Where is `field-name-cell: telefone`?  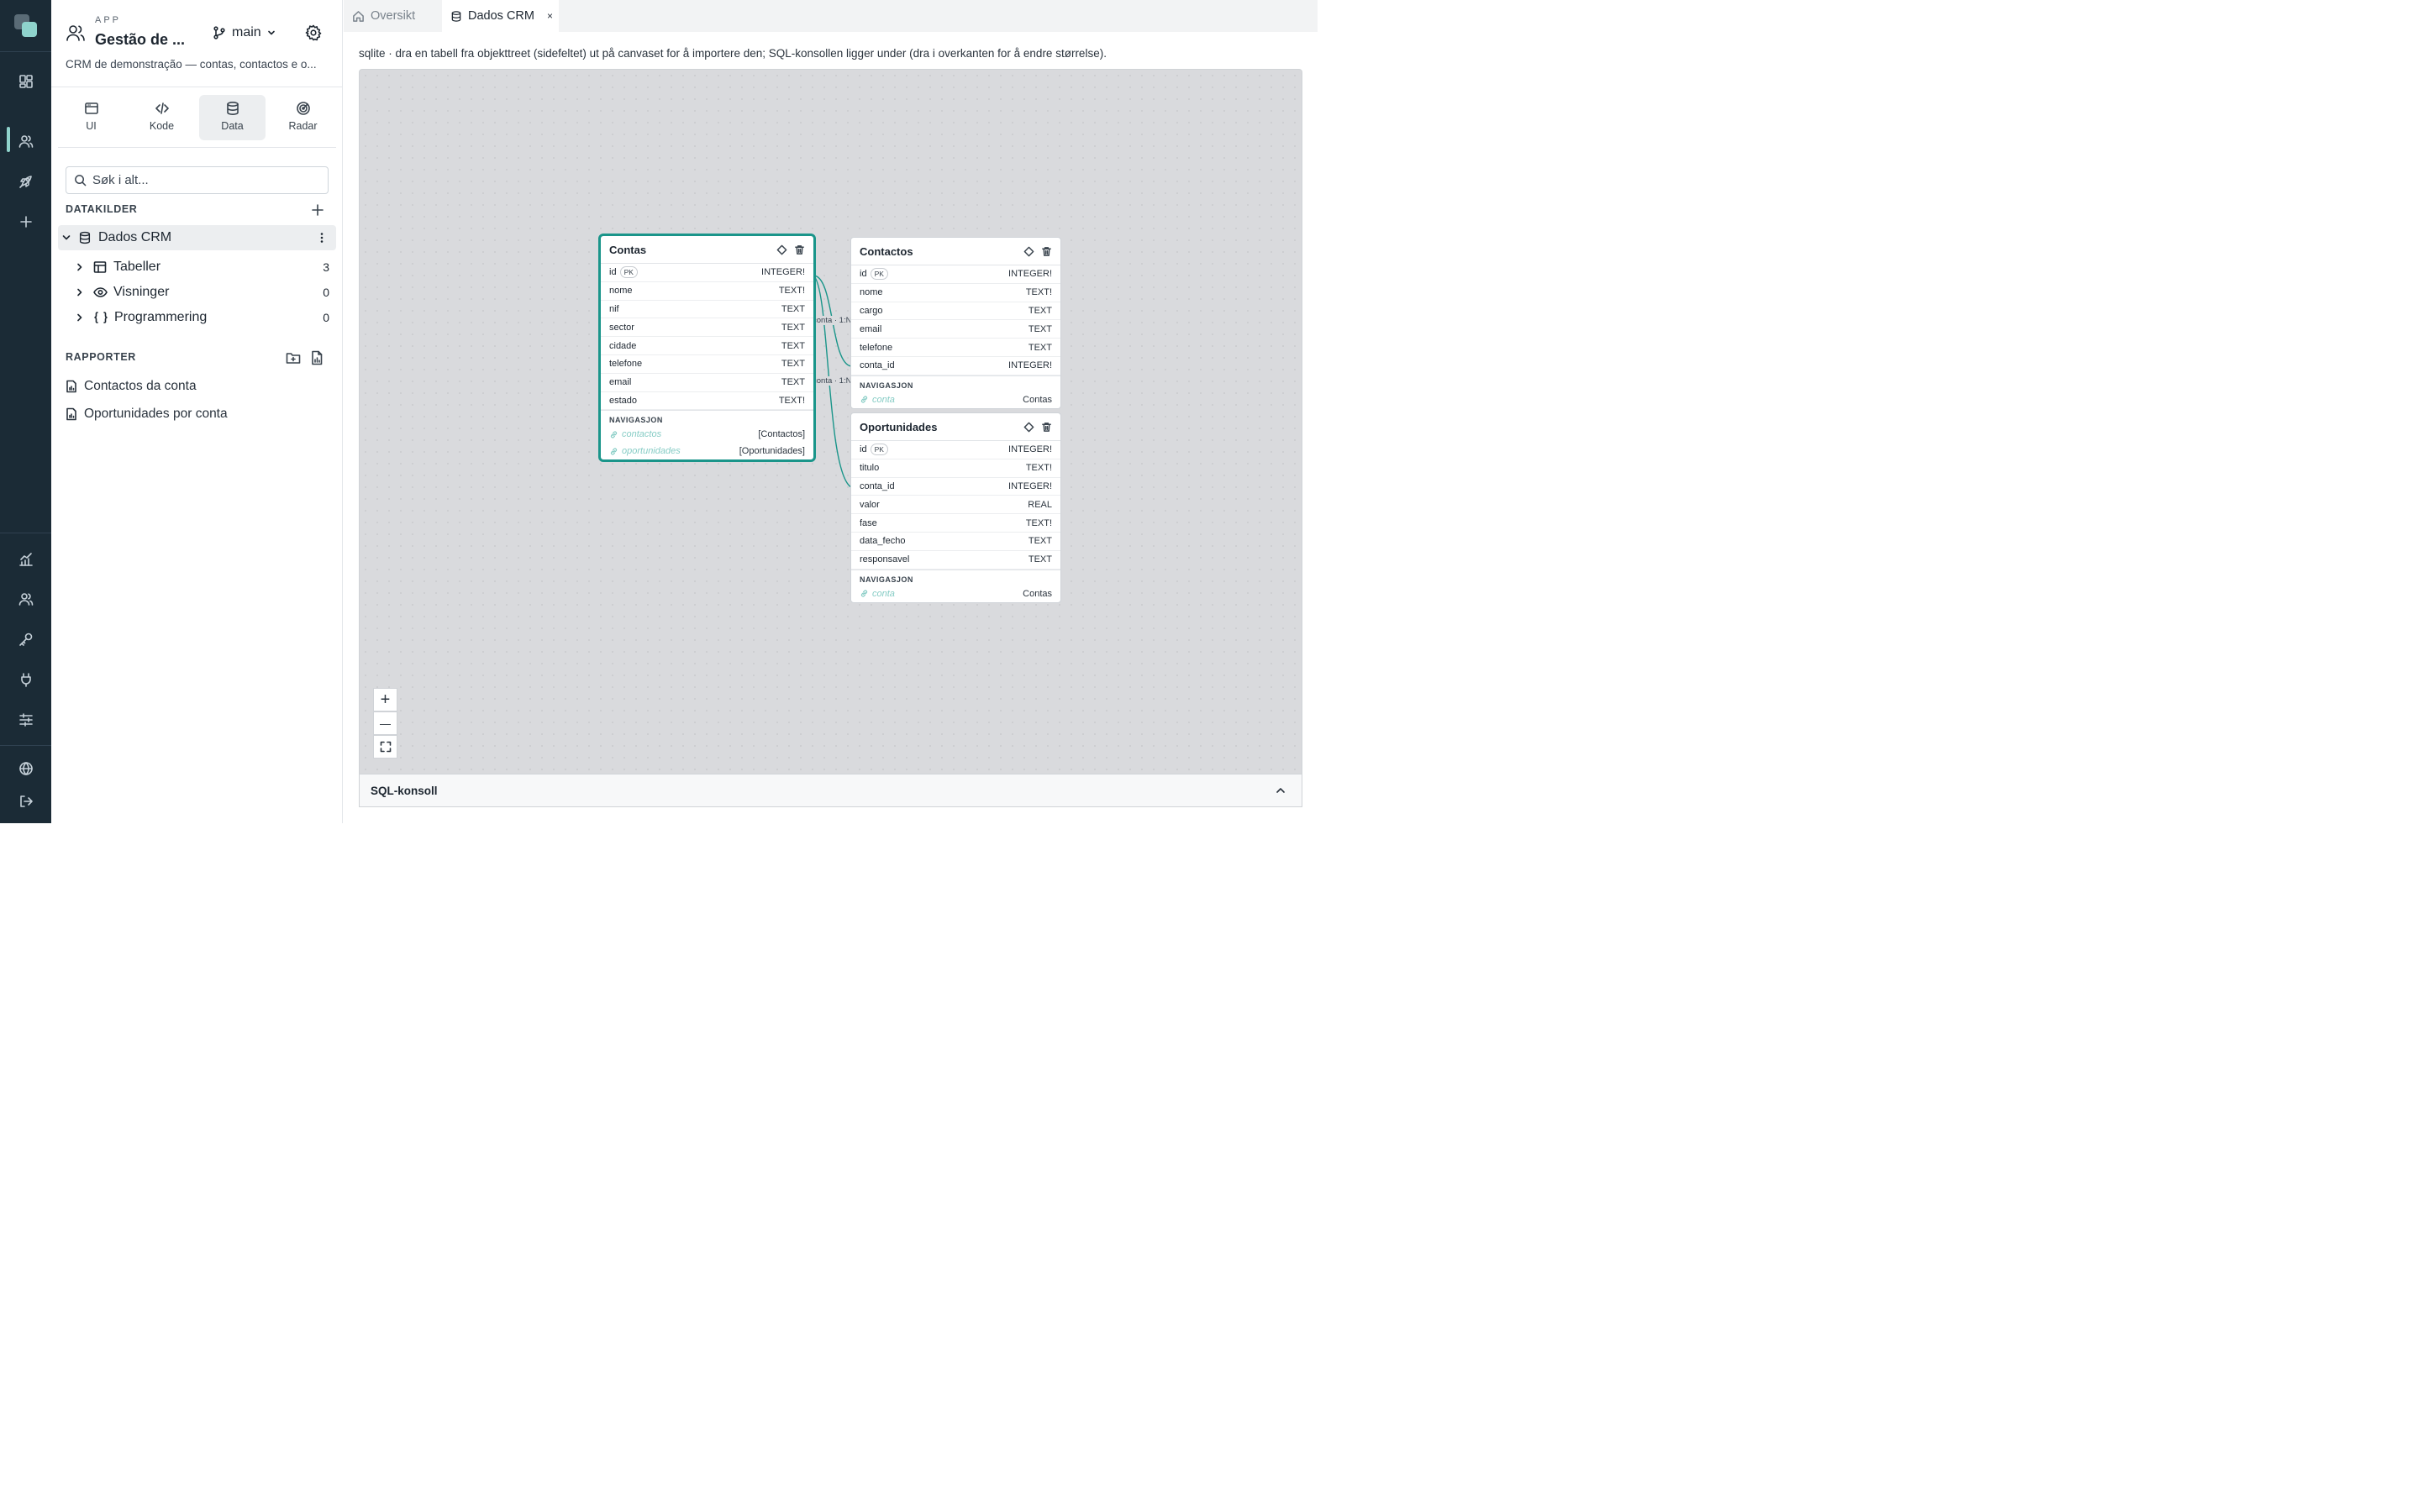 field-name-cell: telefone is located at coordinates (944, 348).